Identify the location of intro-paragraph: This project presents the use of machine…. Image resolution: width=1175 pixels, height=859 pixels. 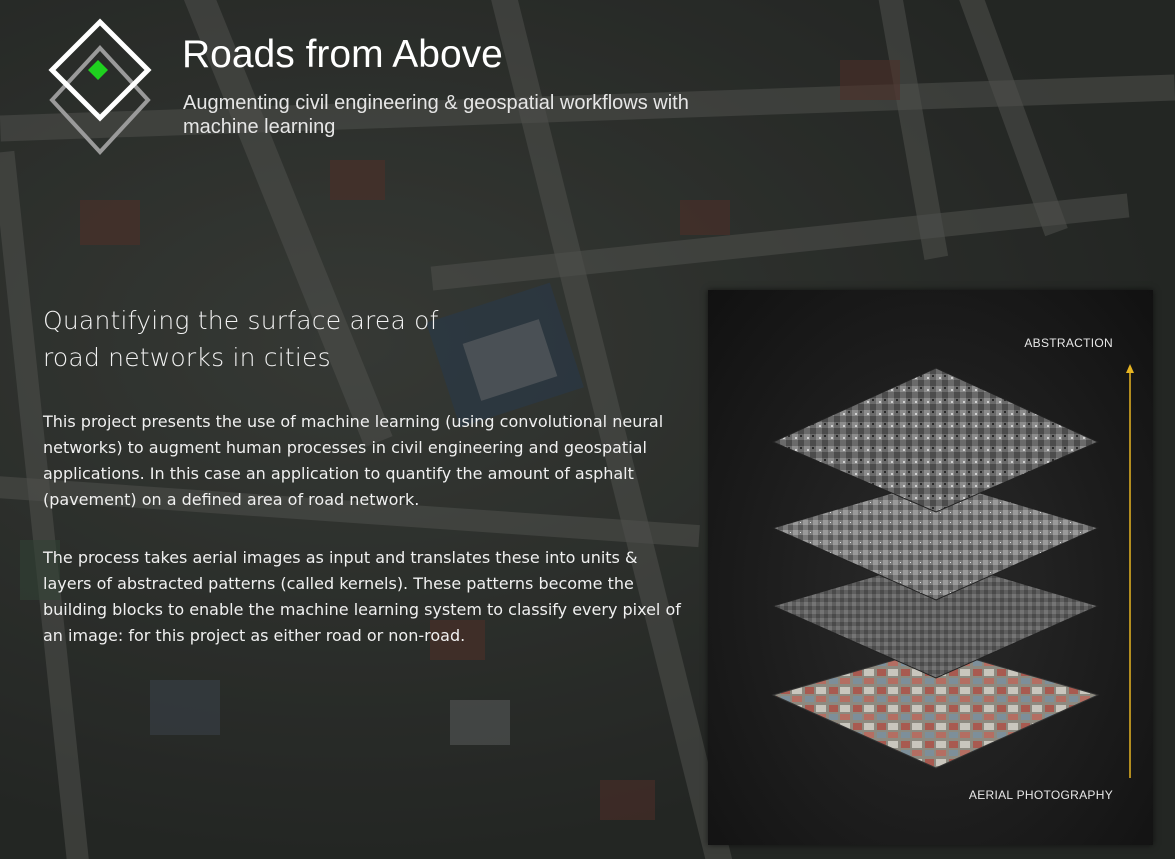
(353, 460).